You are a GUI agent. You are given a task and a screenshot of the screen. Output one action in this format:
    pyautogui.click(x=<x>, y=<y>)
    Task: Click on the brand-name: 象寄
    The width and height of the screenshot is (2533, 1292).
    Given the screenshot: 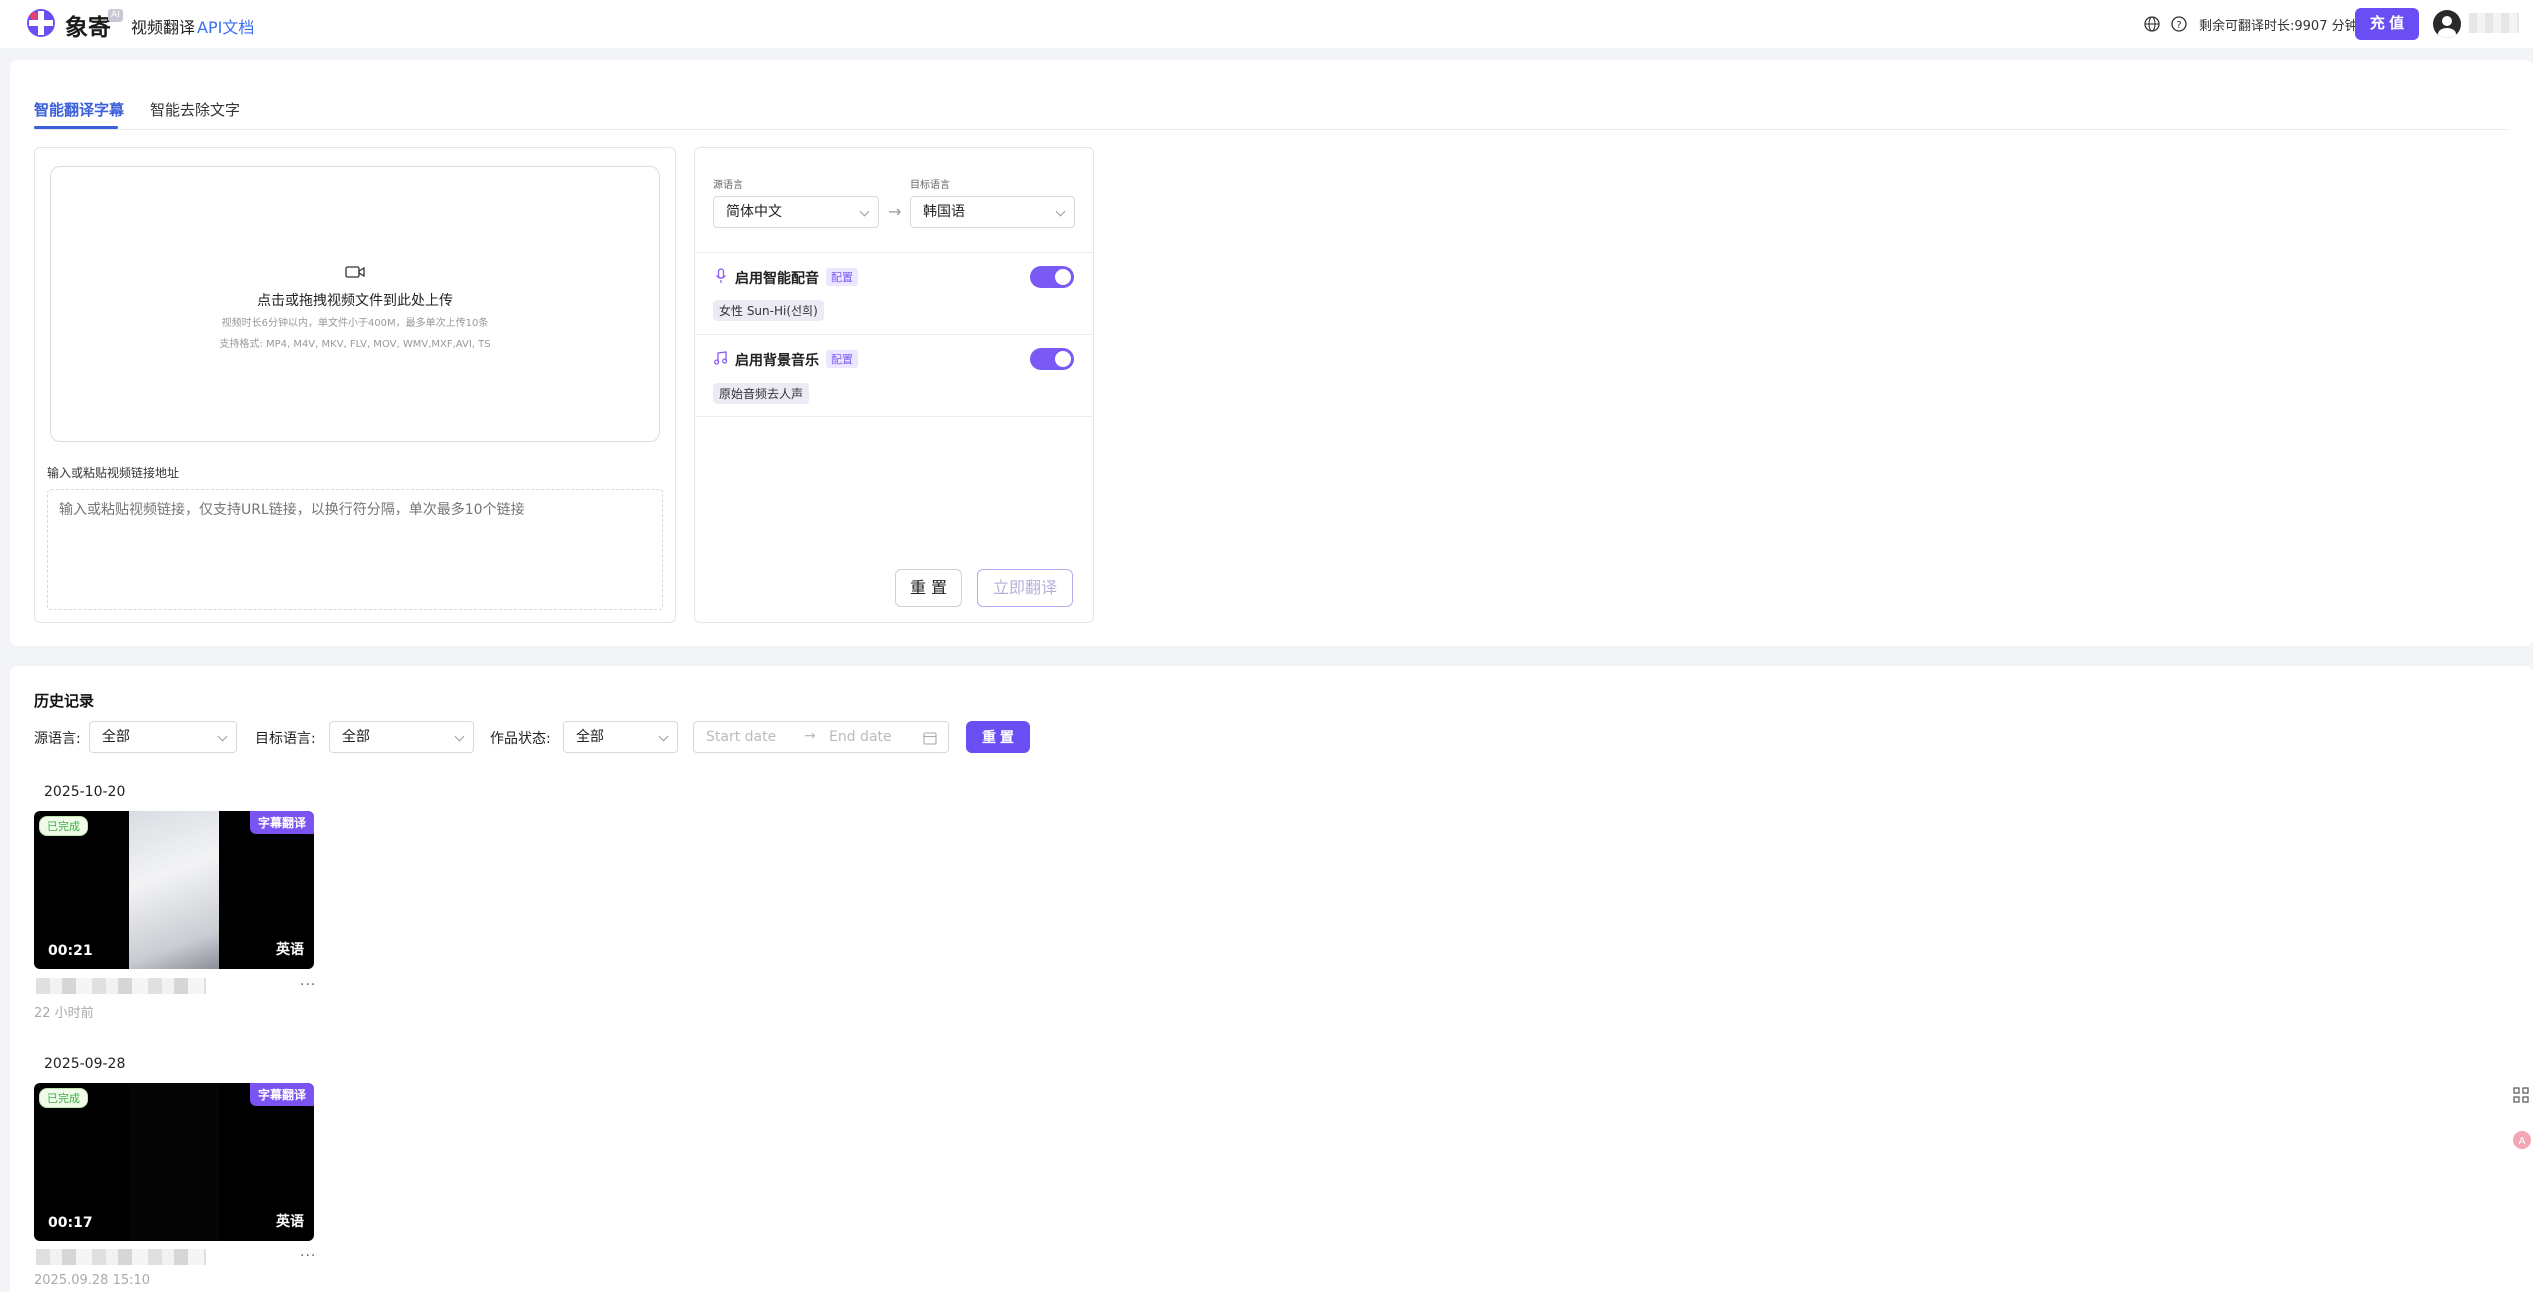 What is the action you would take?
    pyautogui.click(x=88, y=25)
    